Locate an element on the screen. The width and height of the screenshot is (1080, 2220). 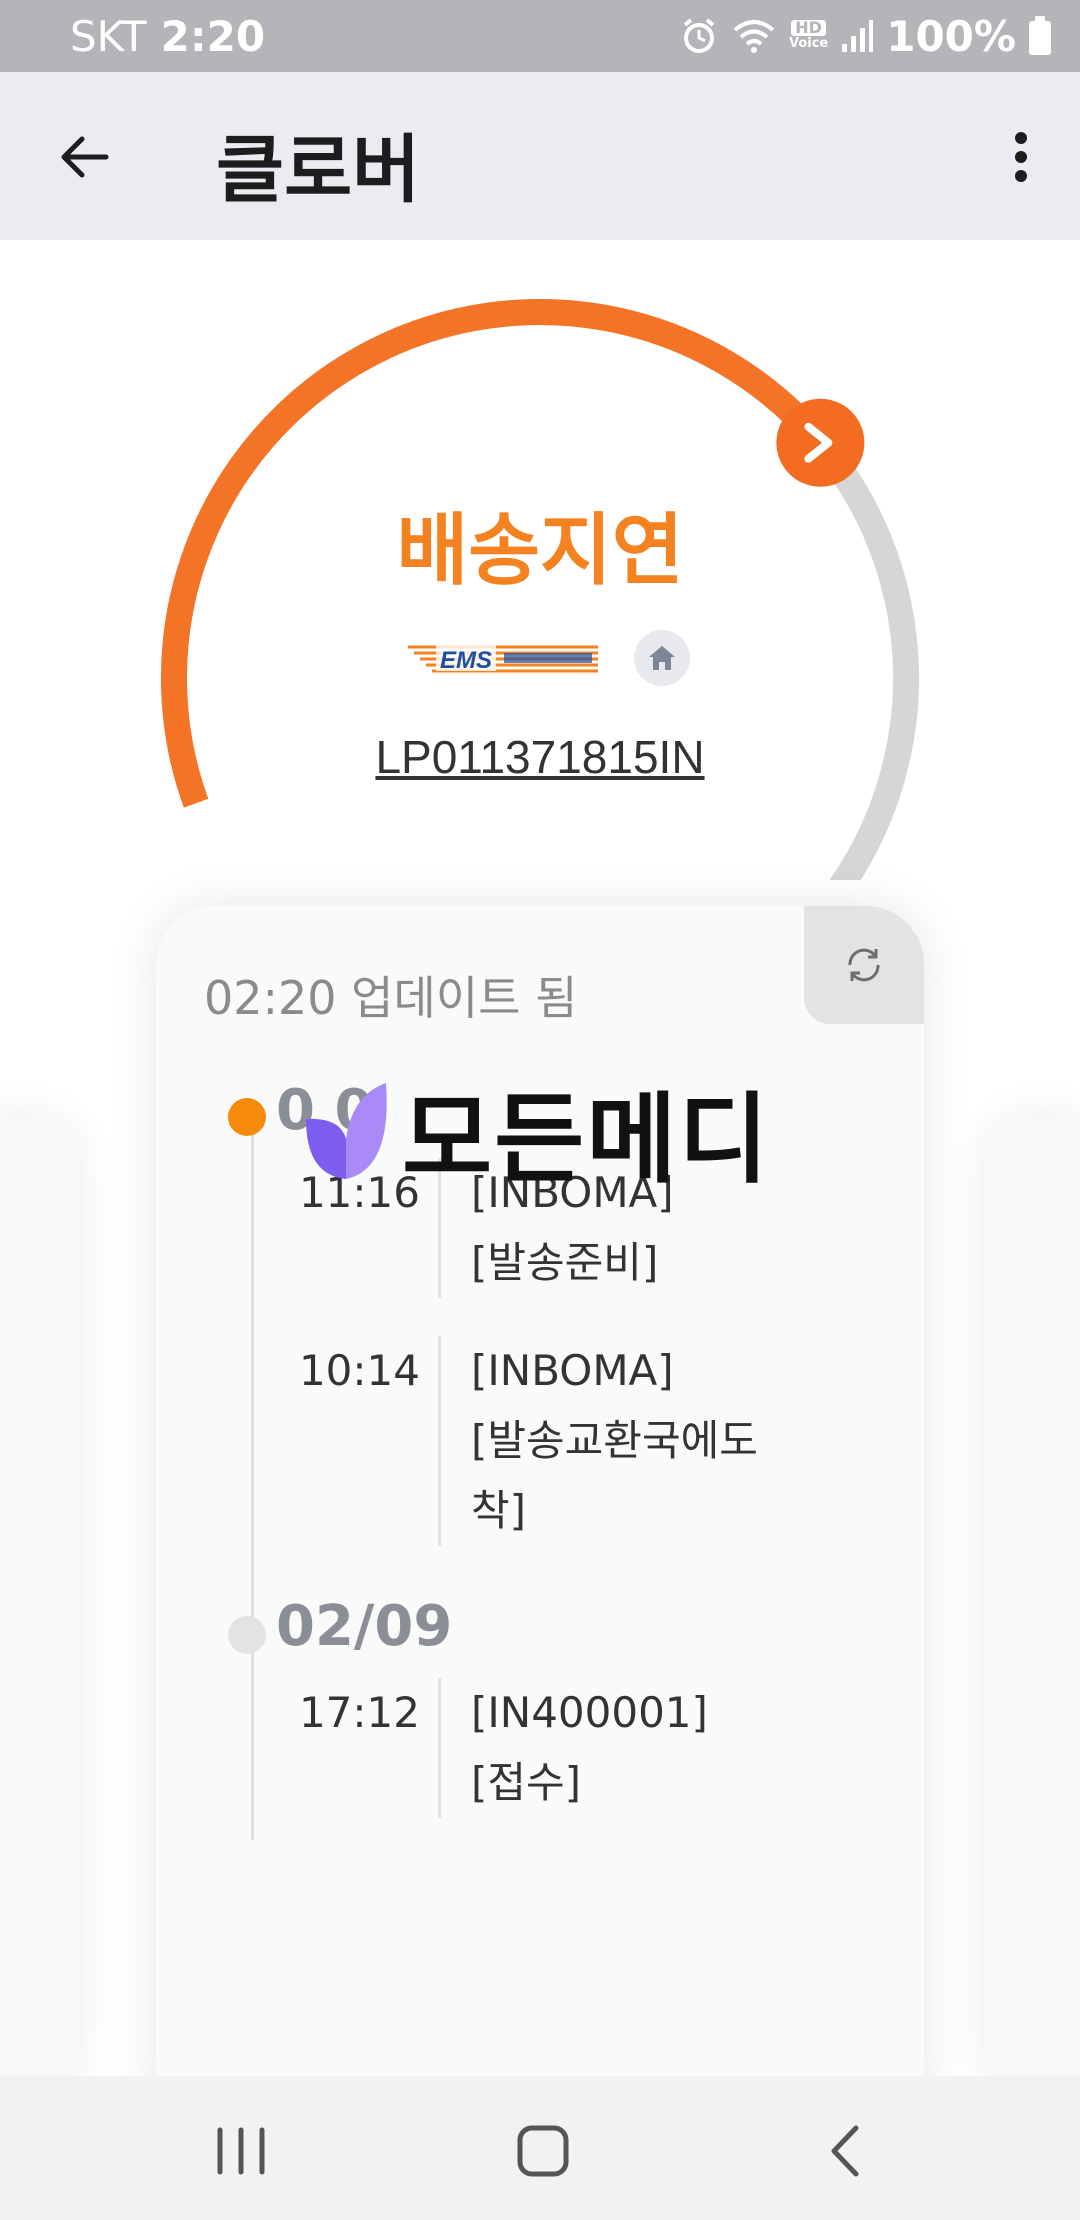
back-icon is located at coordinates (847, 2151).